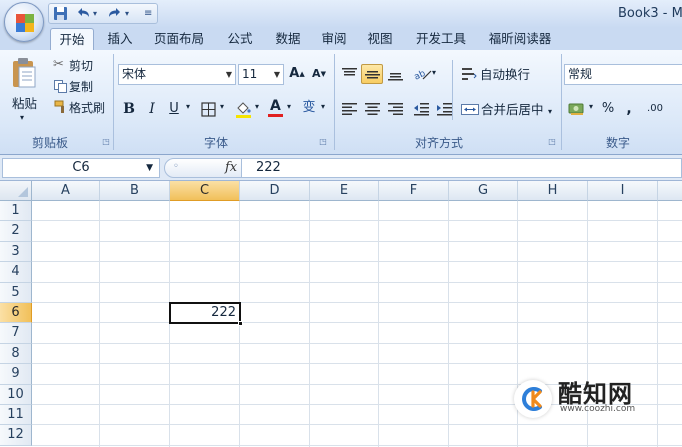  I want to click on insert-function-button: fx, so click(231, 167).